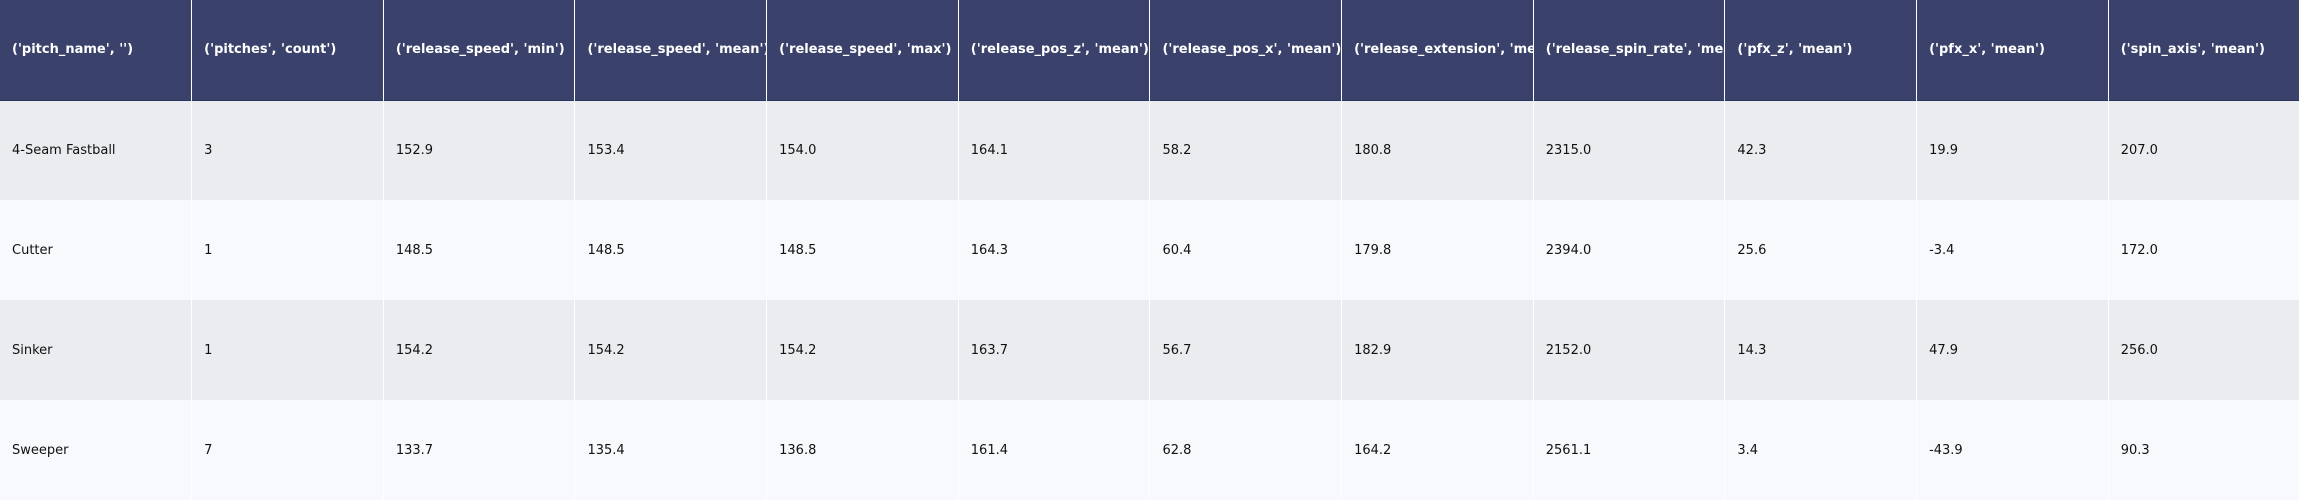 This screenshot has width=2300, height=500. What do you see at coordinates (287, 50) in the screenshot?
I see `column-header: ('pitches', 'count')` at bounding box center [287, 50].